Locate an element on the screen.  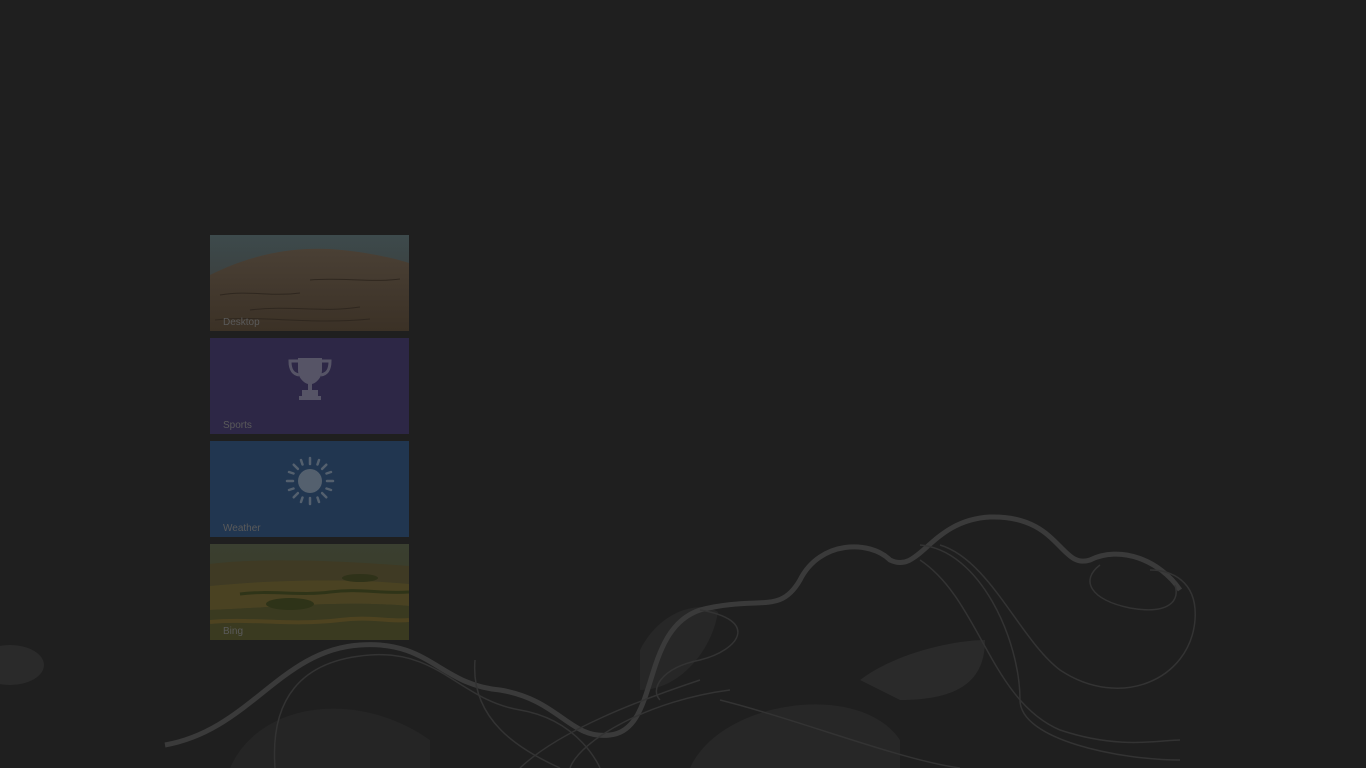
tile-label: Sports is located at coordinates (237, 425).